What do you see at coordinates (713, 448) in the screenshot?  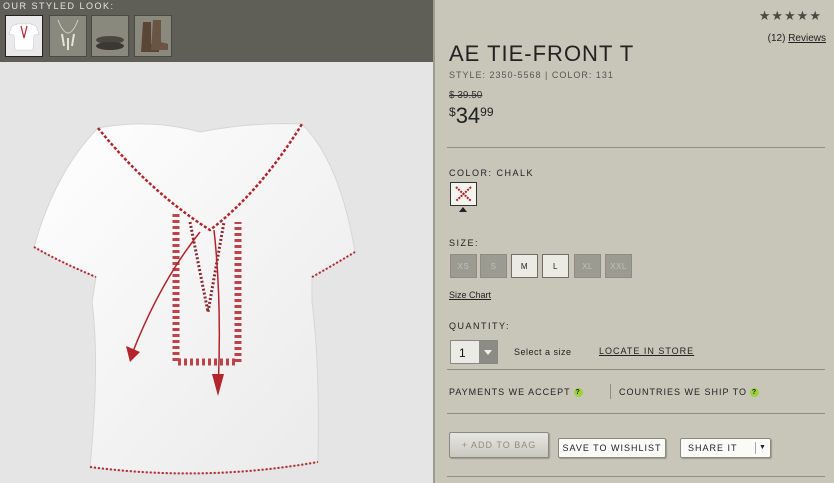 I see `share-label: SHARE IT` at bounding box center [713, 448].